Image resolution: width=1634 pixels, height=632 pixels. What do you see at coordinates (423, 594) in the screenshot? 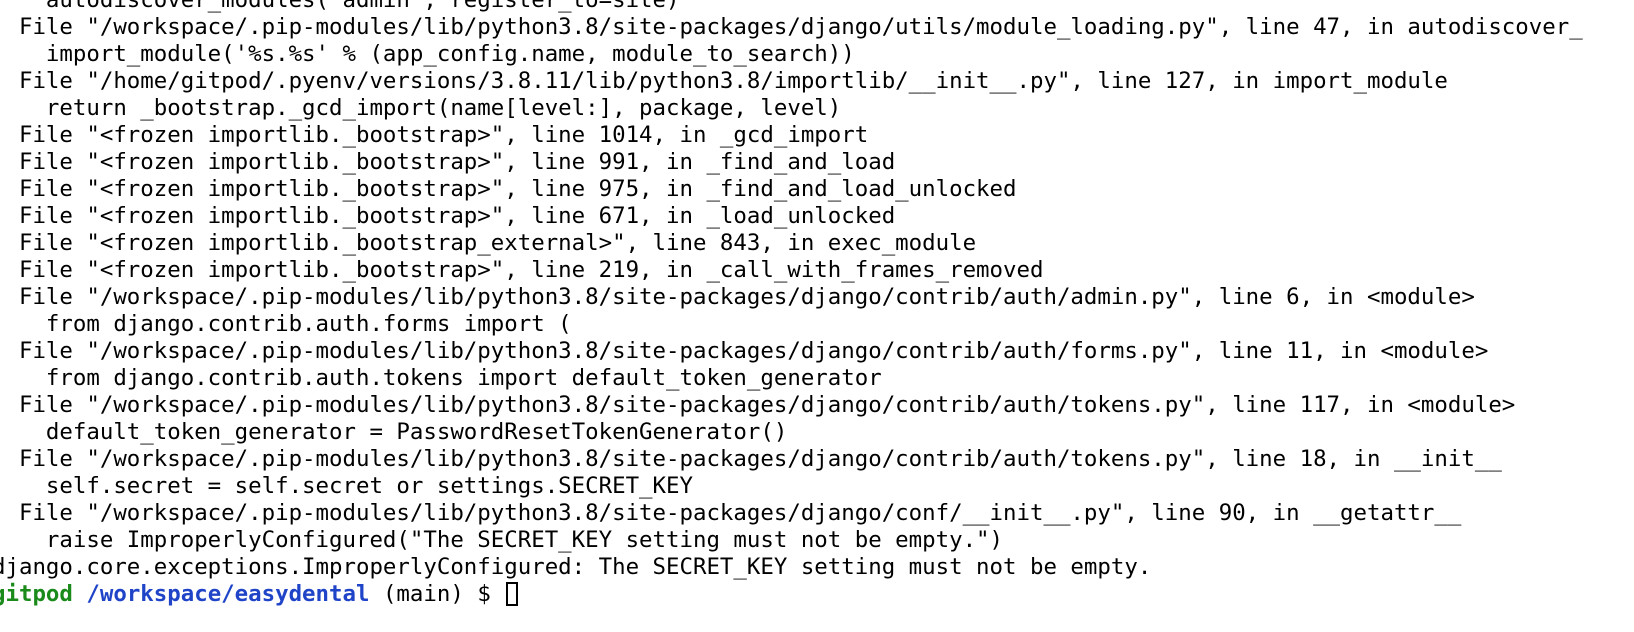
I see `prompt-git-branch: (main)` at bounding box center [423, 594].